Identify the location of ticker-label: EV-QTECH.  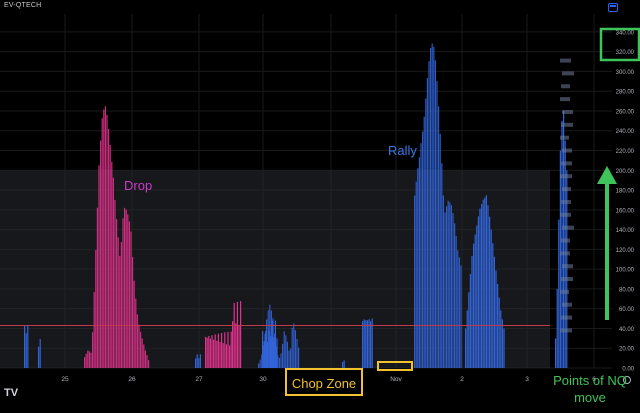
(23, 5).